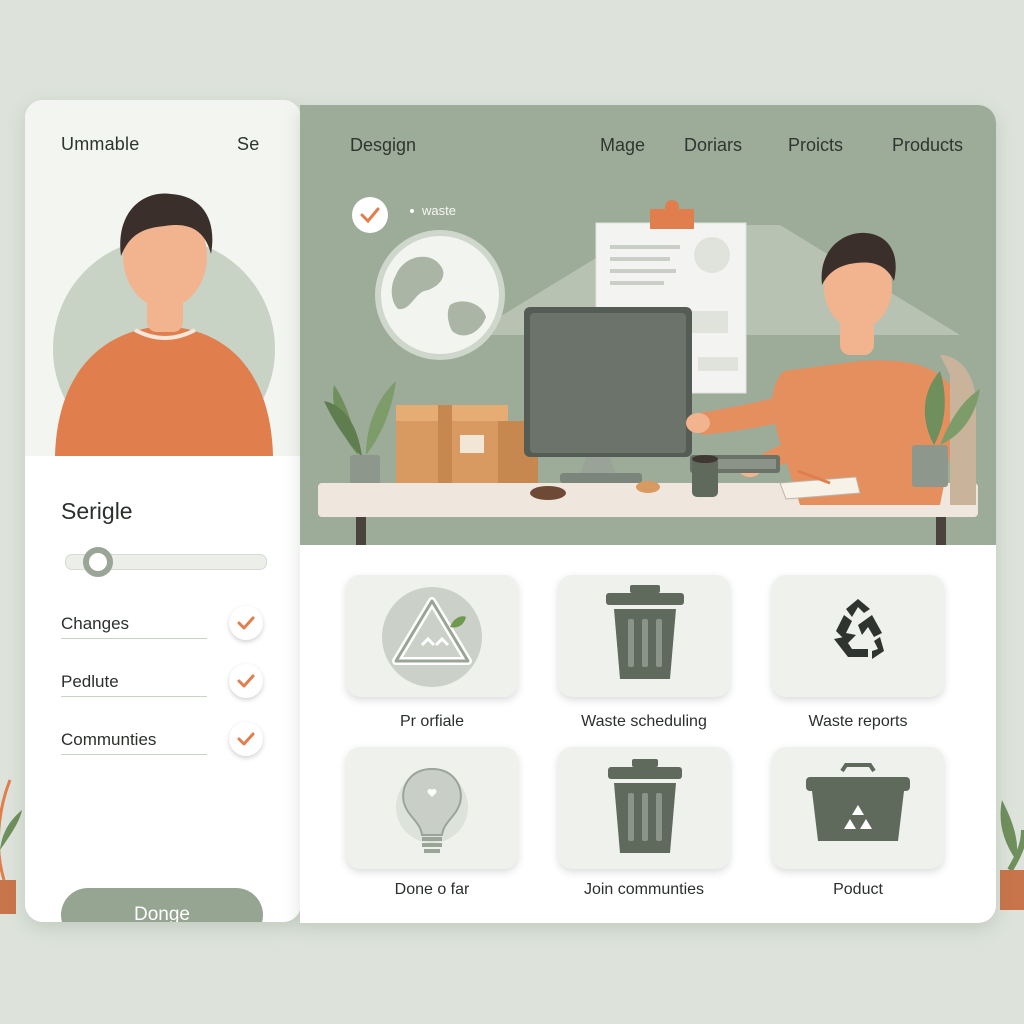 The height and width of the screenshot is (1024, 1024). I want to click on tile-done-so-far, so click(432, 808).